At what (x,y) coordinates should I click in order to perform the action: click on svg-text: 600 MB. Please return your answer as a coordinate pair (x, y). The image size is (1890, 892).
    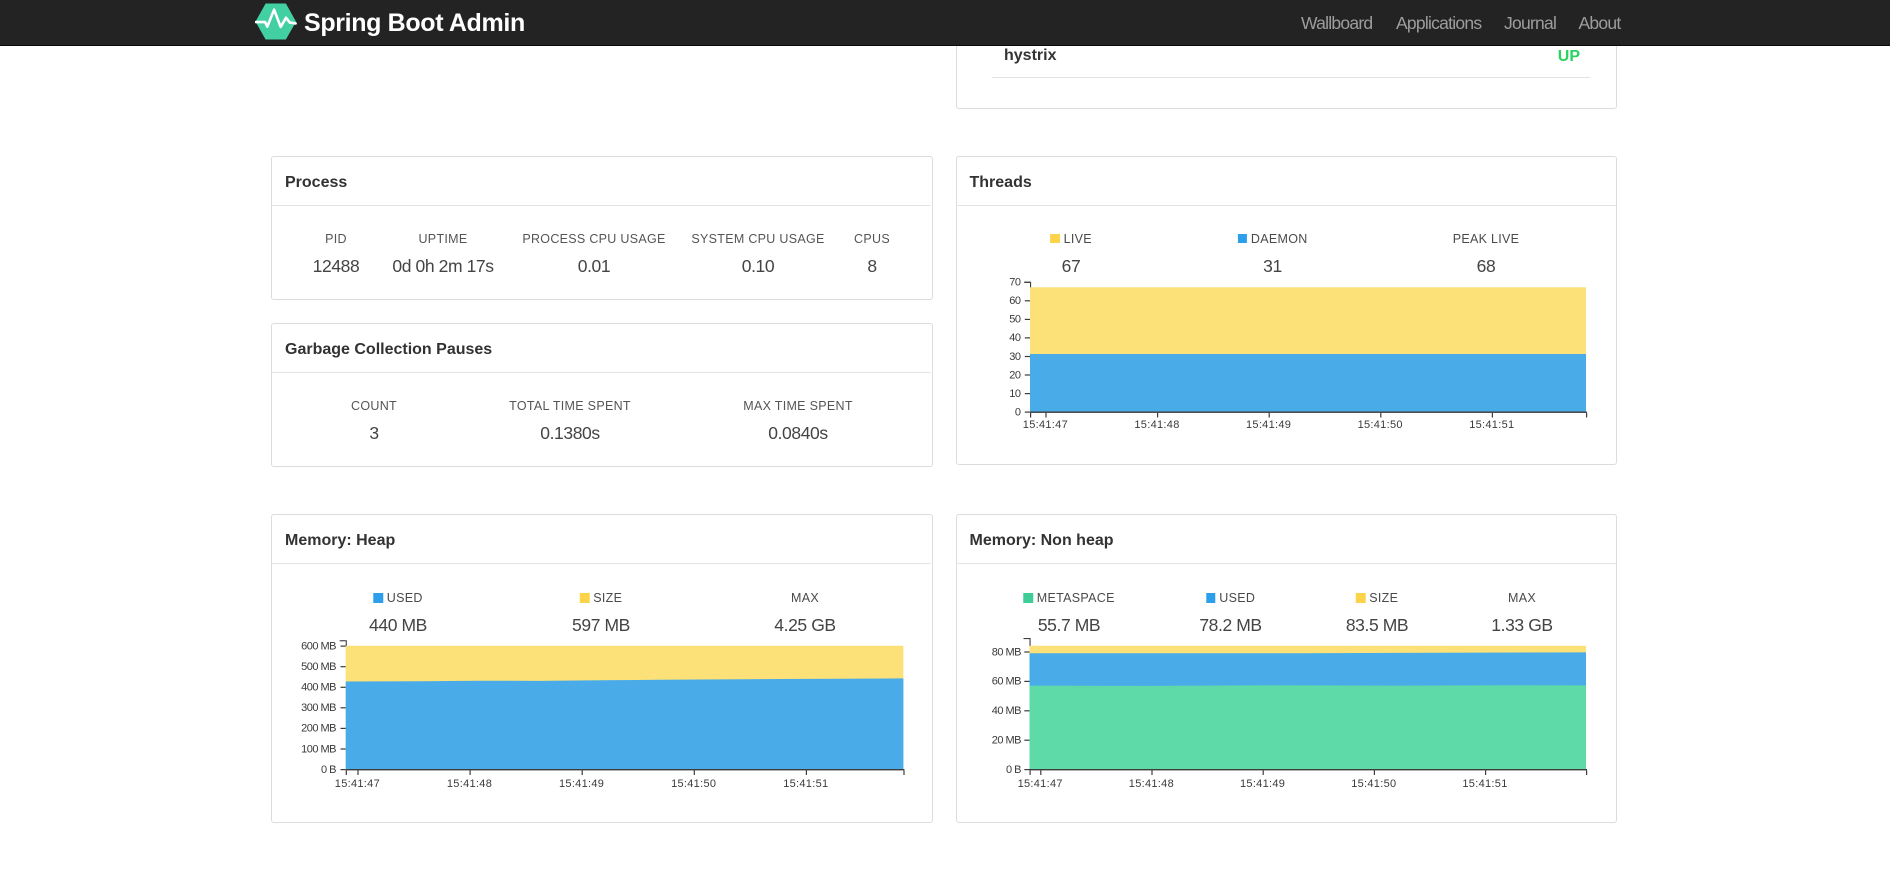
    Looking at the image, I should click on (318, 646).